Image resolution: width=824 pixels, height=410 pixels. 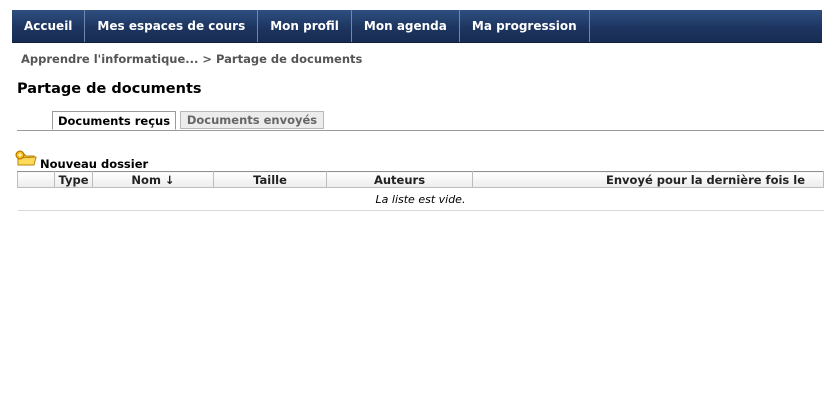 I want to click on select-column-header, so click(x=36, y=179).